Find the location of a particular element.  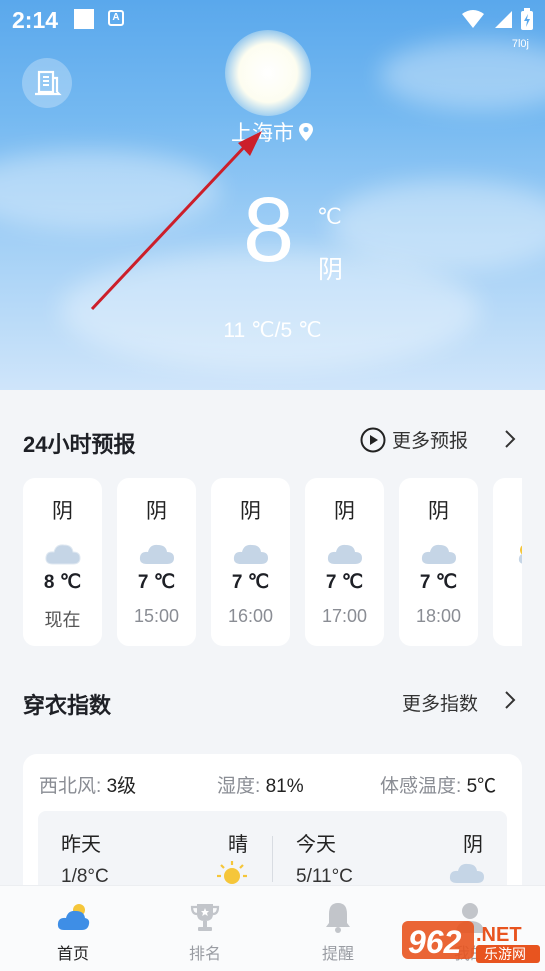

today-condition: 阴 is located at coordinates (473, 845).